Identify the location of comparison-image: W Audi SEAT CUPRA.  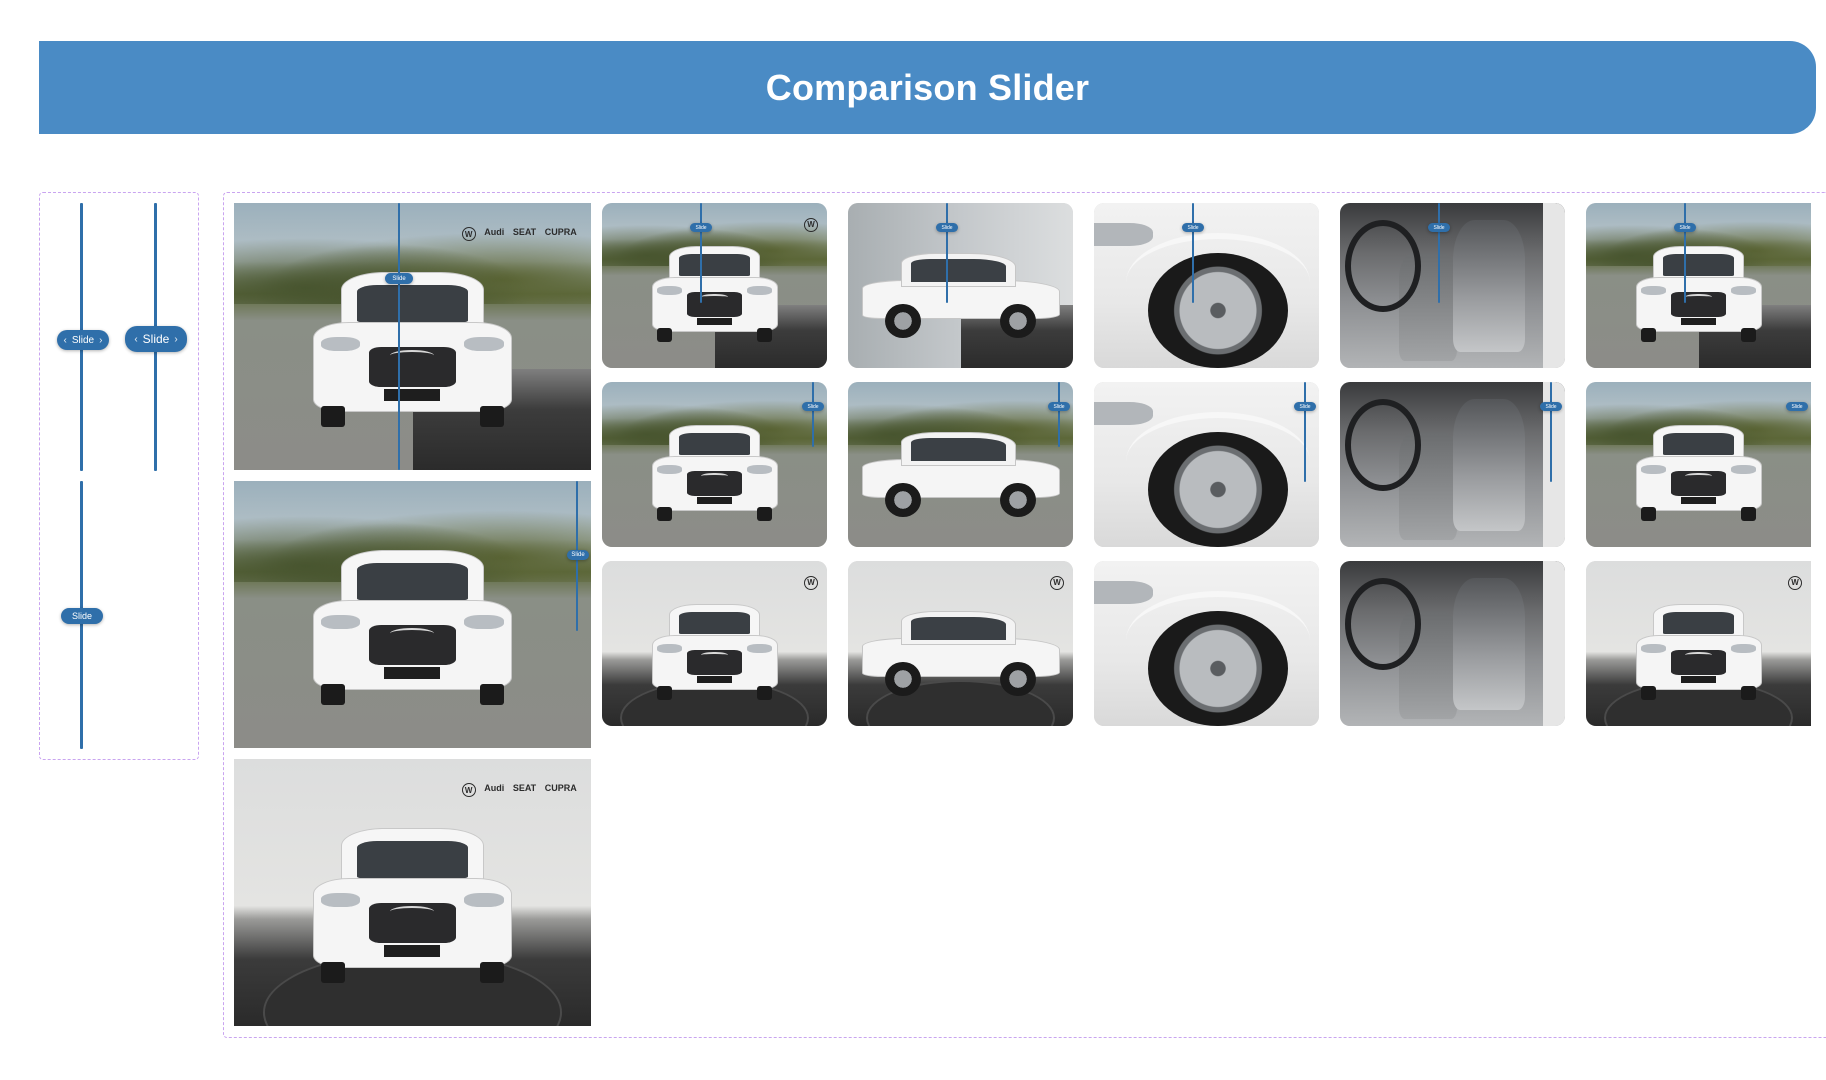
(412, 892).